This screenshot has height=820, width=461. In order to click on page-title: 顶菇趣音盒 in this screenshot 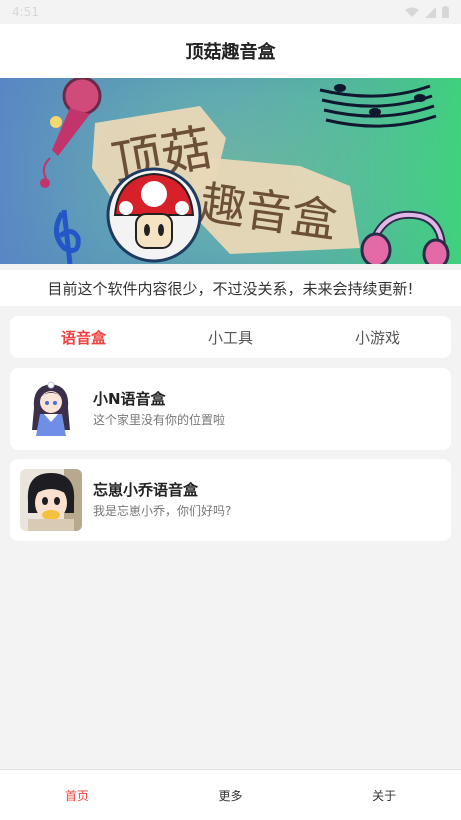, I will do `click(230, 52)`.